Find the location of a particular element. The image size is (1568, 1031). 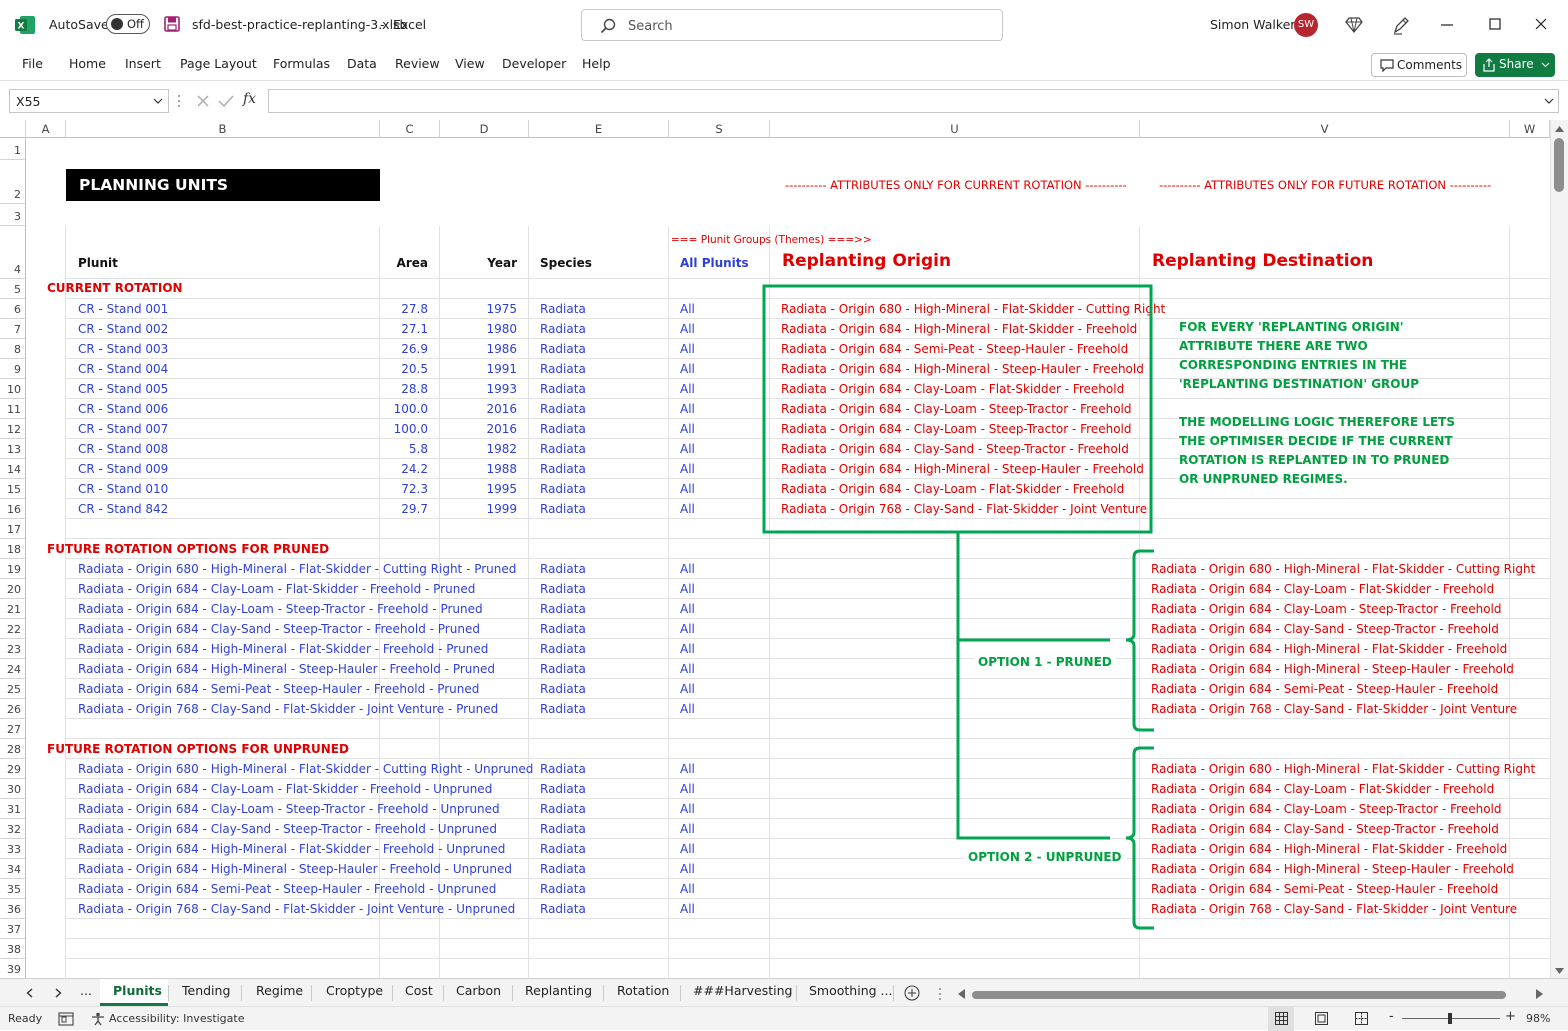

status-ready: Ready is located at coordinates (25, 1018).